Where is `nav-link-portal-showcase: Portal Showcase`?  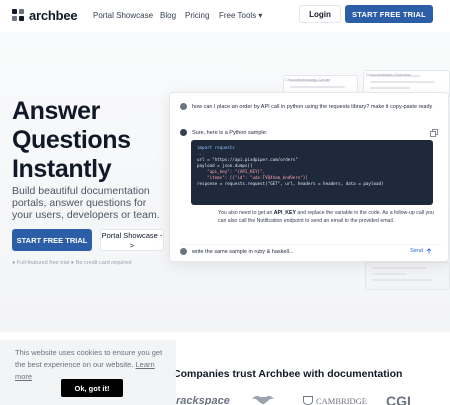
nav-link-portal-showcase: Portal Showcase is located at coordinates (123, 15).